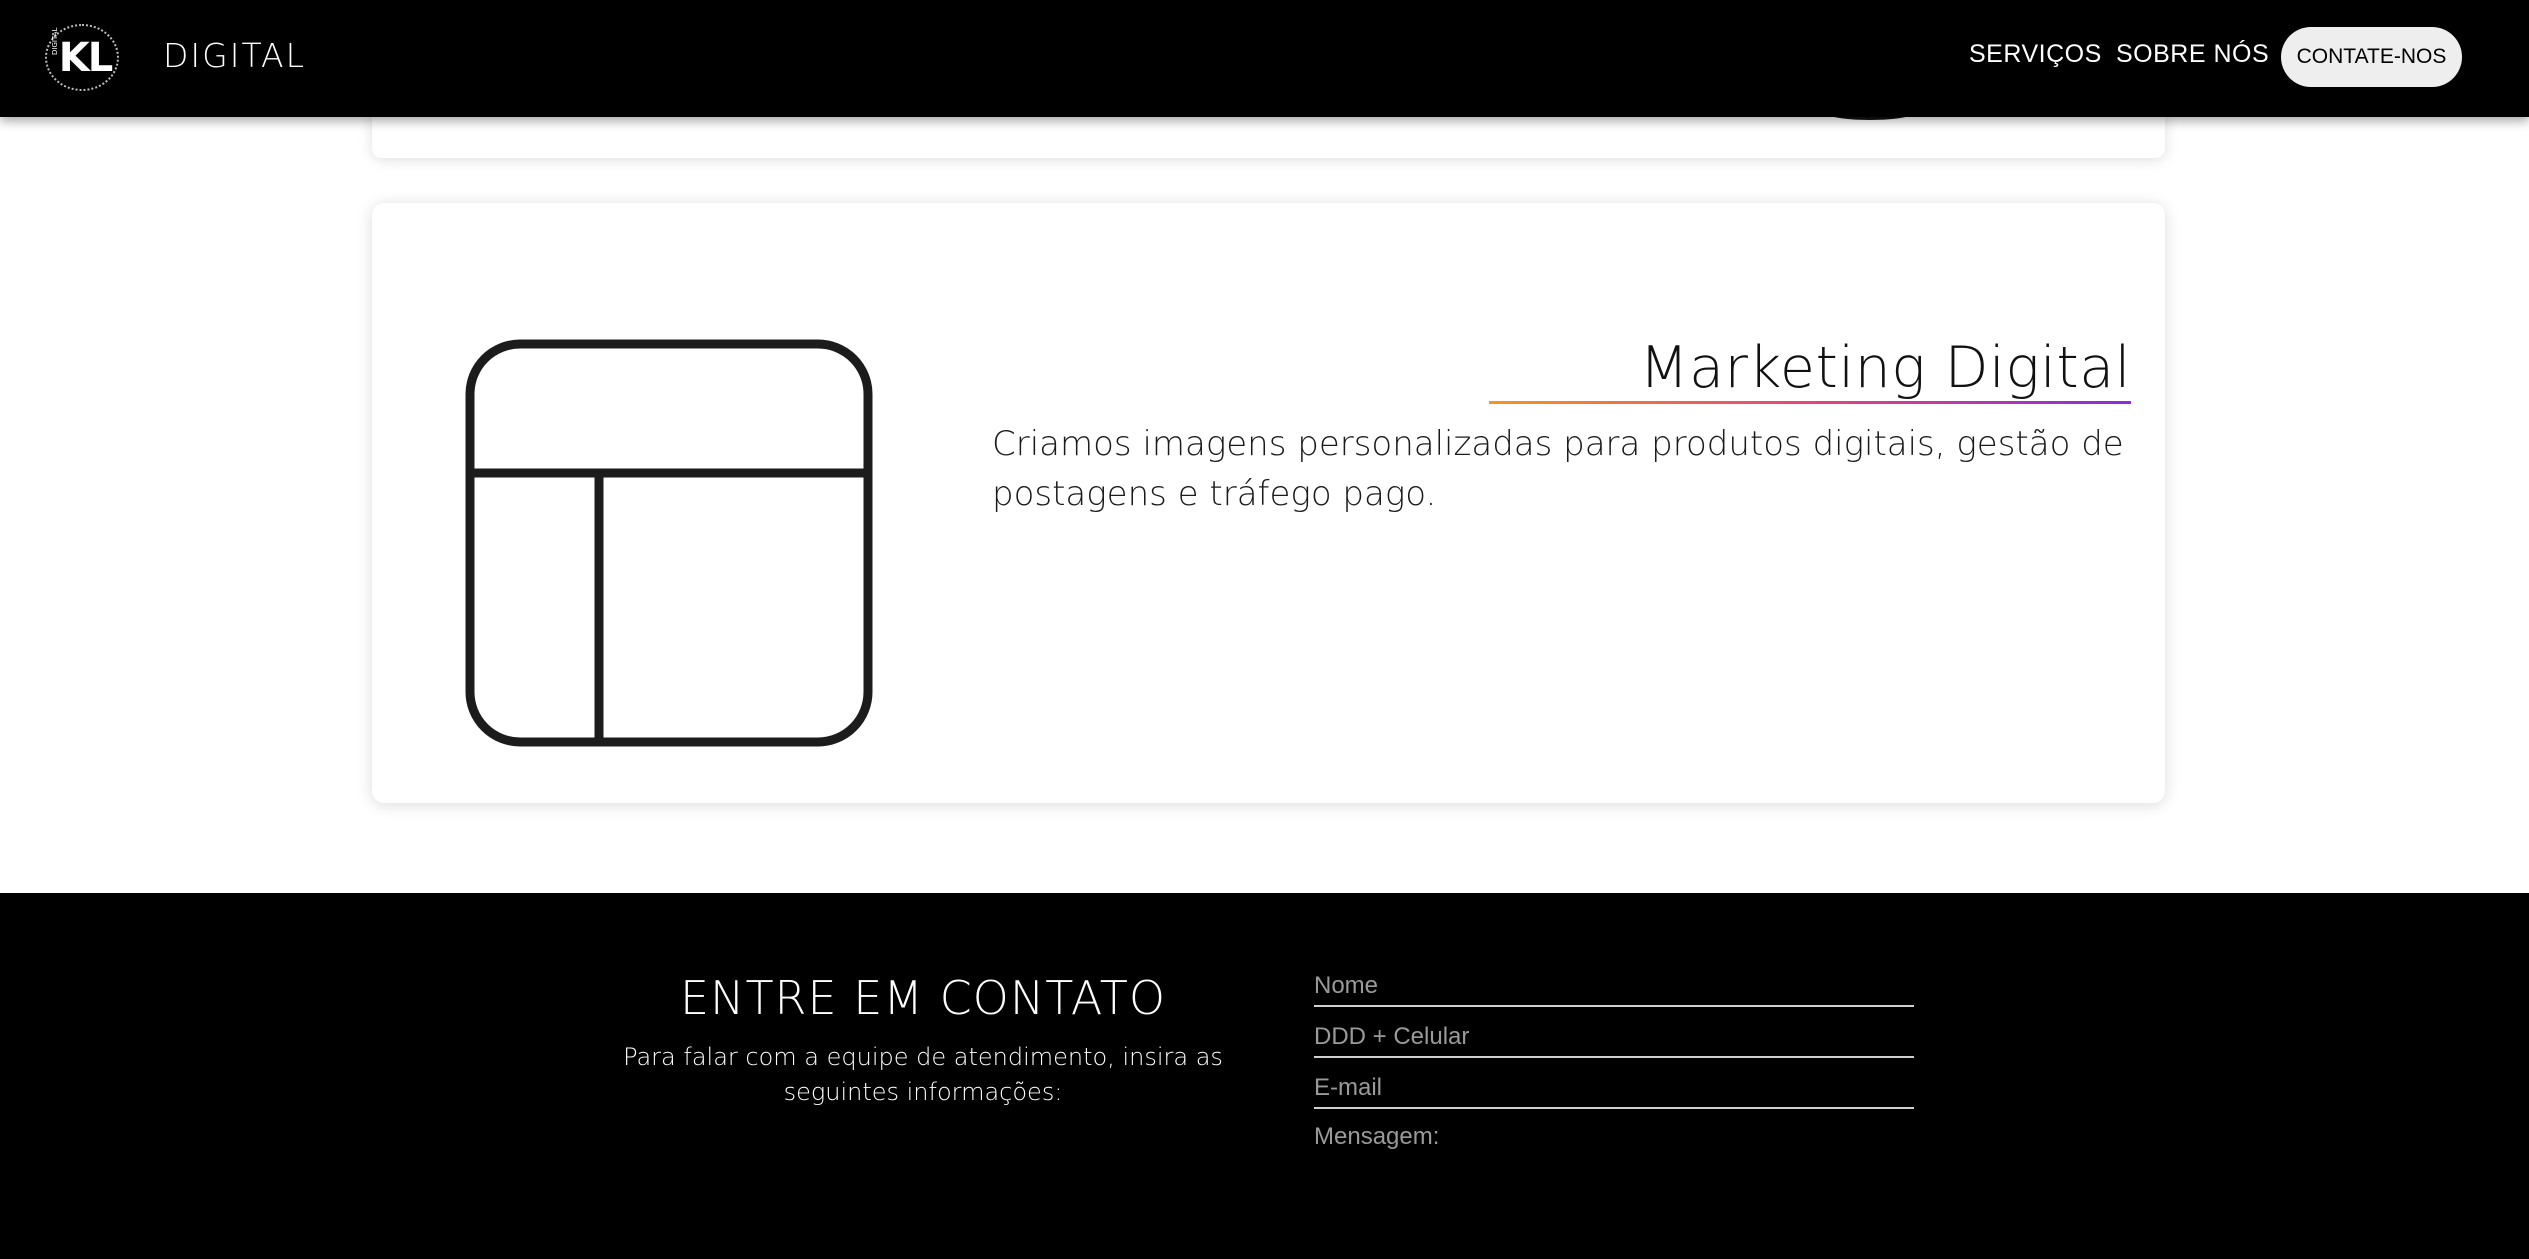  What do you see at coordinates (1614, 1087) in the screenshot?
I see `email-field` at bounding box center [1614, 1087].